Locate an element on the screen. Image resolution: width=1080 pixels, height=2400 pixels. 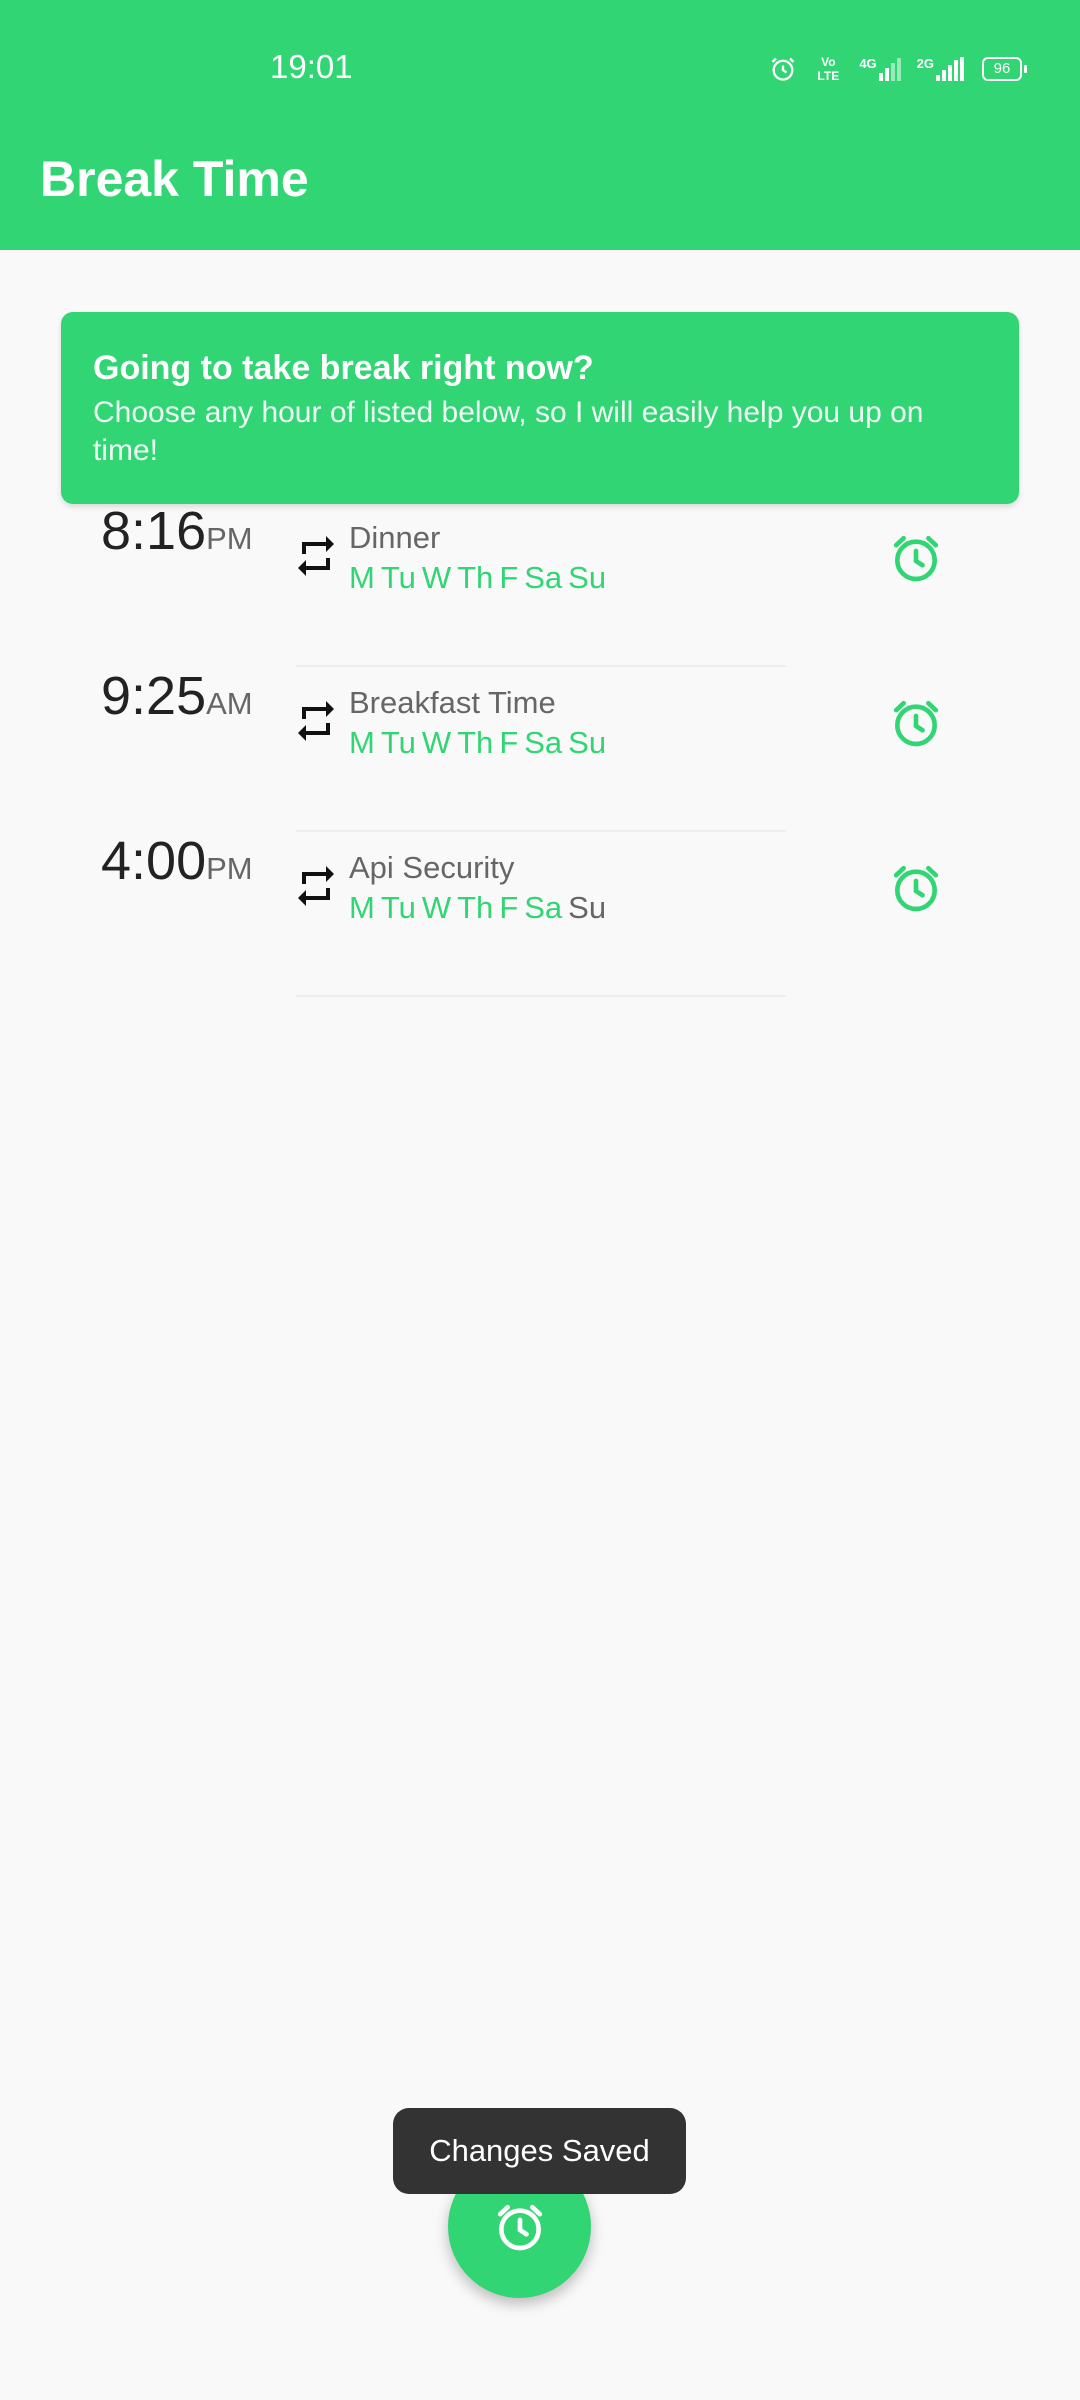
alarm-row: 9:25AM Breakfast Time M Tu W Th F Sa Su is located at coordinates (540, 748).